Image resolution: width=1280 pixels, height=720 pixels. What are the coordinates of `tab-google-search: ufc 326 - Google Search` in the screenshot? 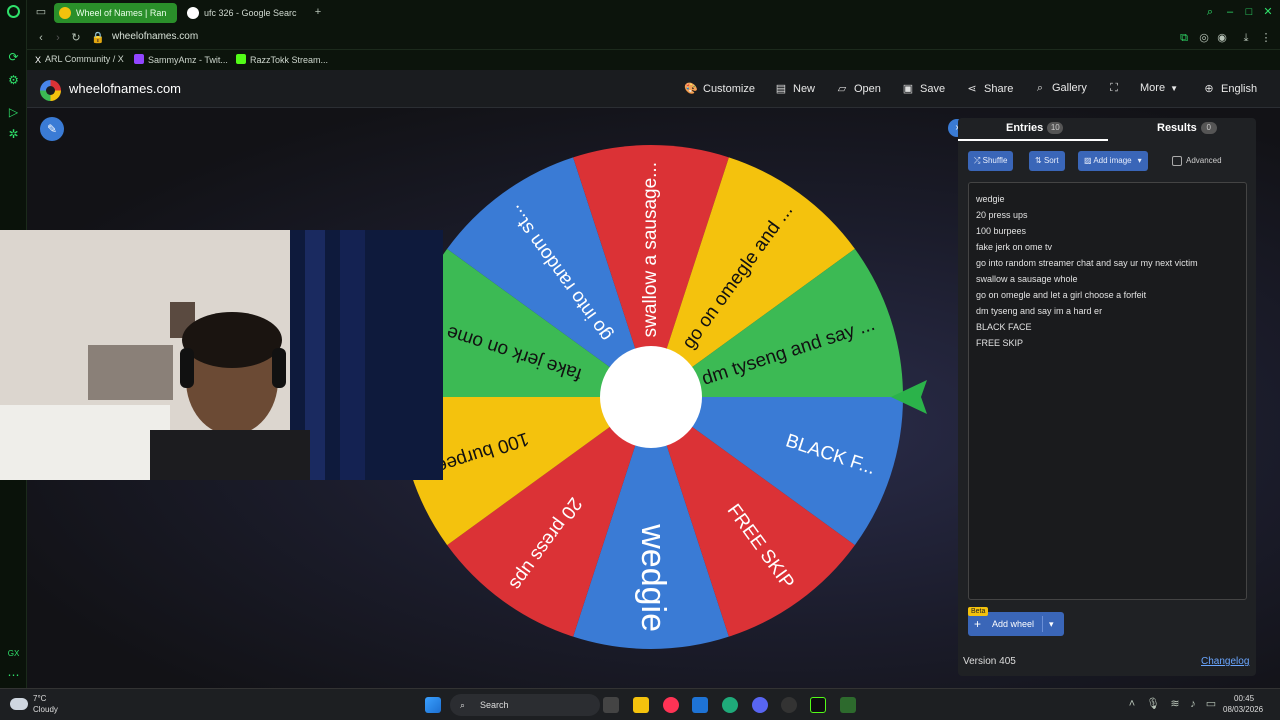 It's located at (239, 13).